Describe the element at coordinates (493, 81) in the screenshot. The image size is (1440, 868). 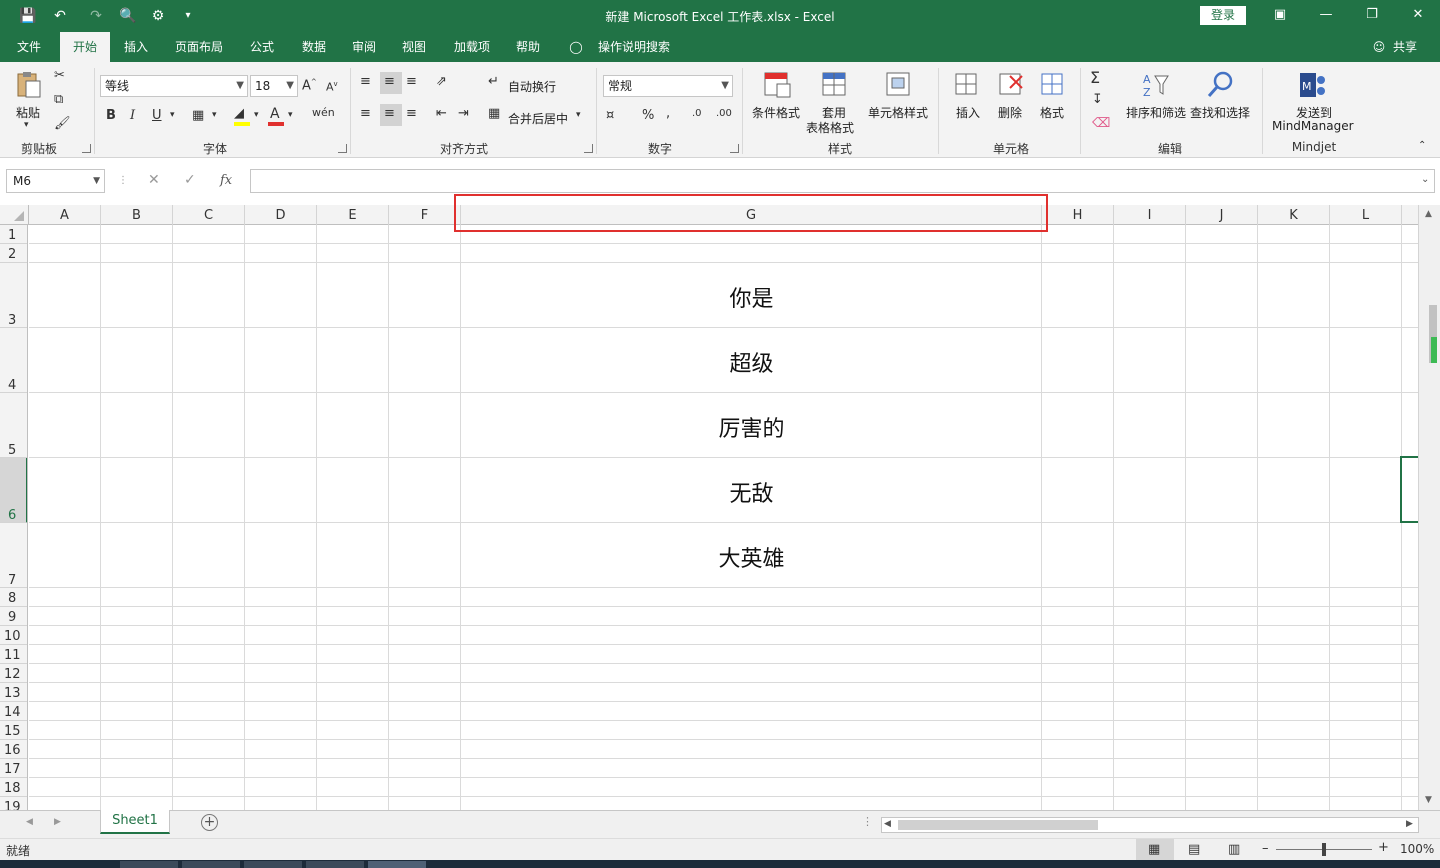
I see `wrap-text-icon: ↵` at that location.